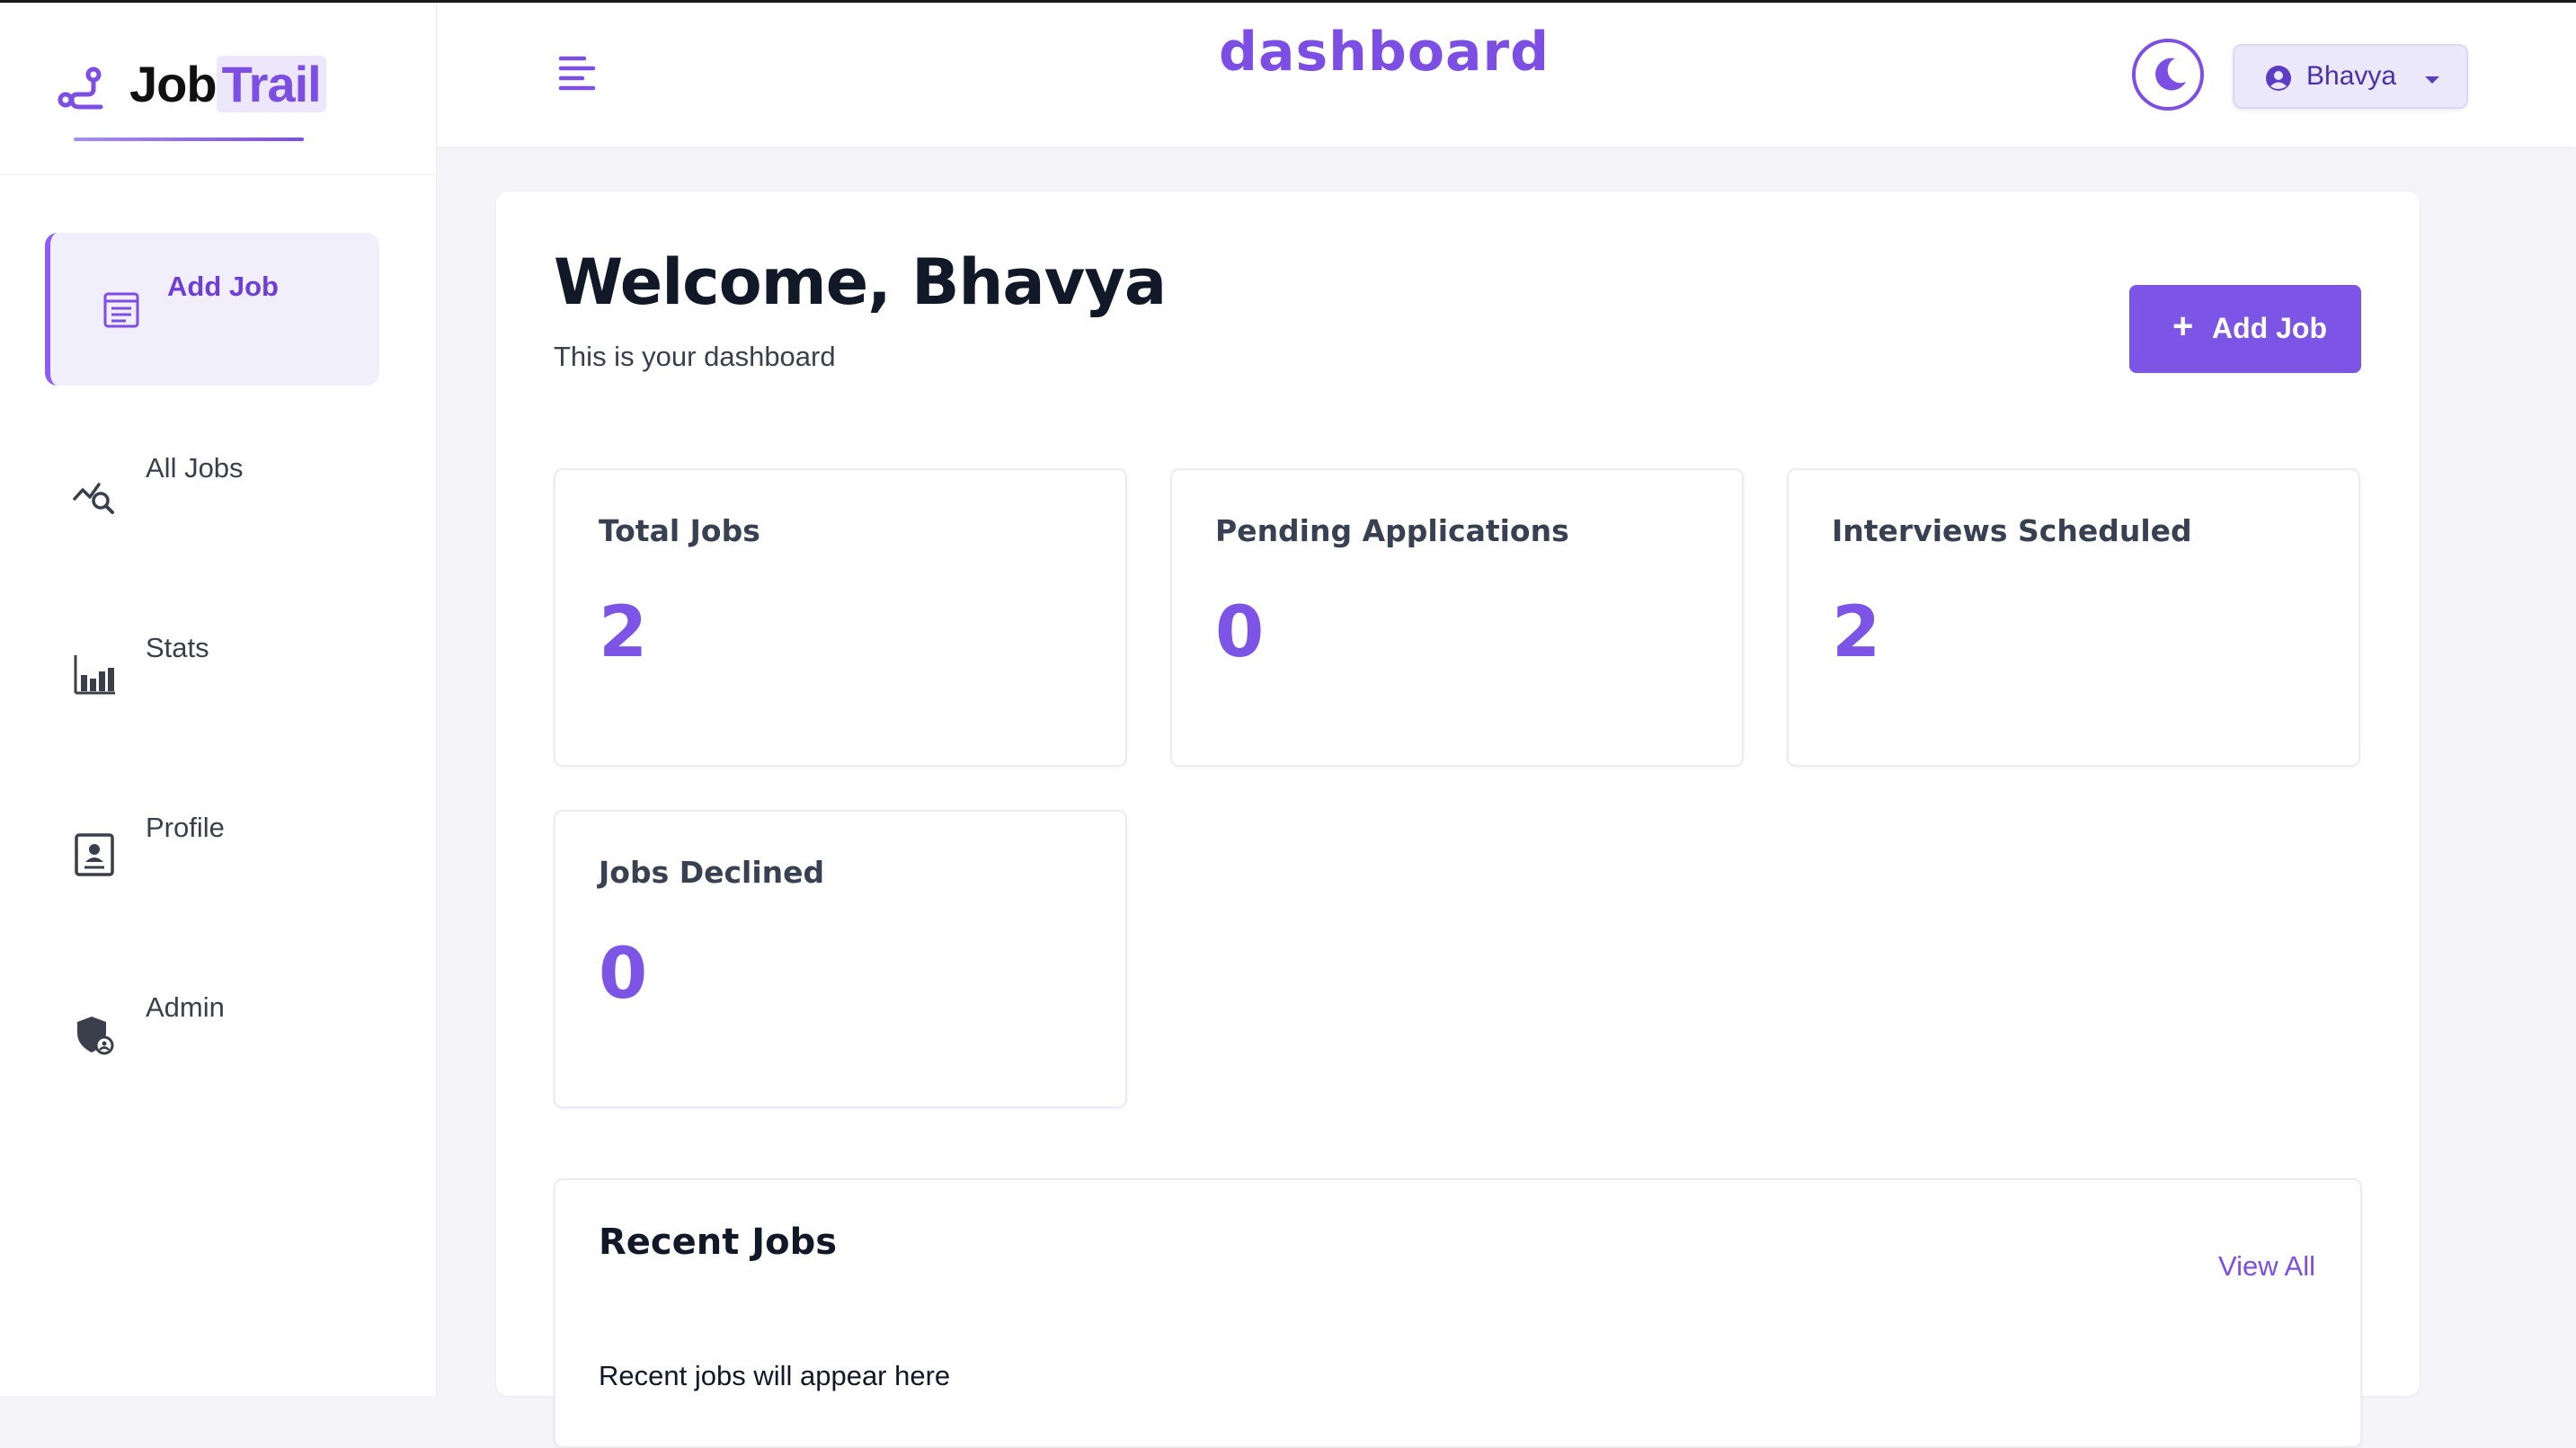  I want to click on sidebar-item-label: Add Job, so click(223, 286).